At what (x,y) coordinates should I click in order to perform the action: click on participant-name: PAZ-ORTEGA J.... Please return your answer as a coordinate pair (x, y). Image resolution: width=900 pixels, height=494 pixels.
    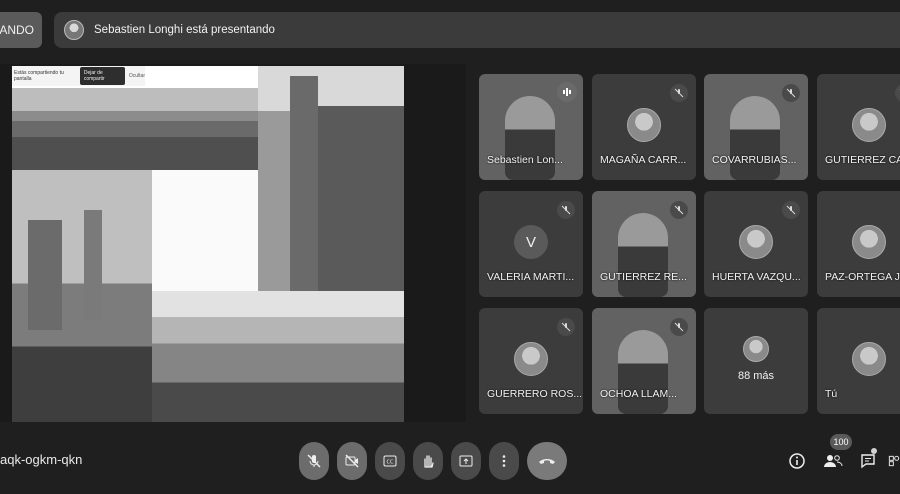
    Looking at the image, I should click on (862, 277).